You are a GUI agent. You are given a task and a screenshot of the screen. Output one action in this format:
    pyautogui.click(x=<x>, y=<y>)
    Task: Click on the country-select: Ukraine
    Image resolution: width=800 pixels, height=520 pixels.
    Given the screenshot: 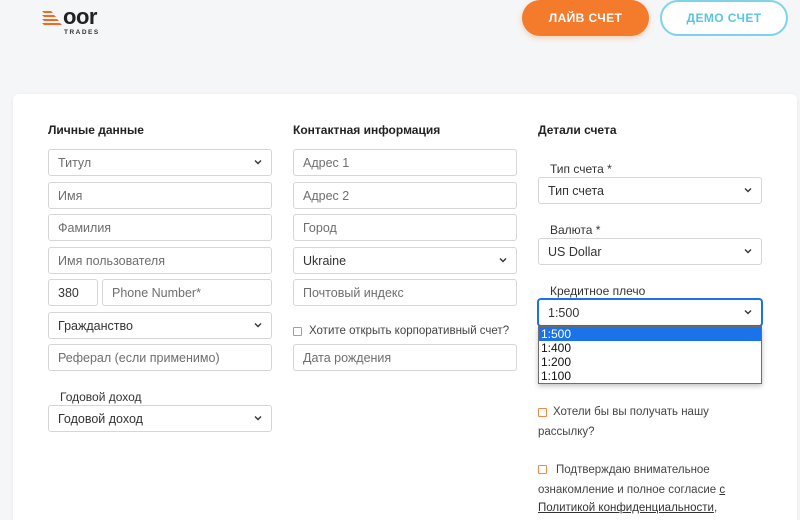 What is the action you would take?
    pyautogui.click(x=405, y=260)
    